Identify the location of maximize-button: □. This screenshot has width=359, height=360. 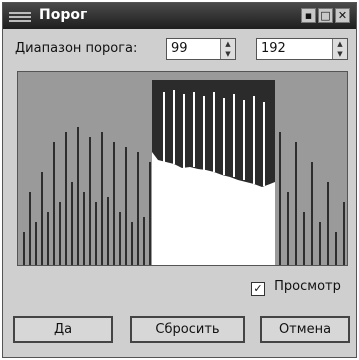
(325, 15).